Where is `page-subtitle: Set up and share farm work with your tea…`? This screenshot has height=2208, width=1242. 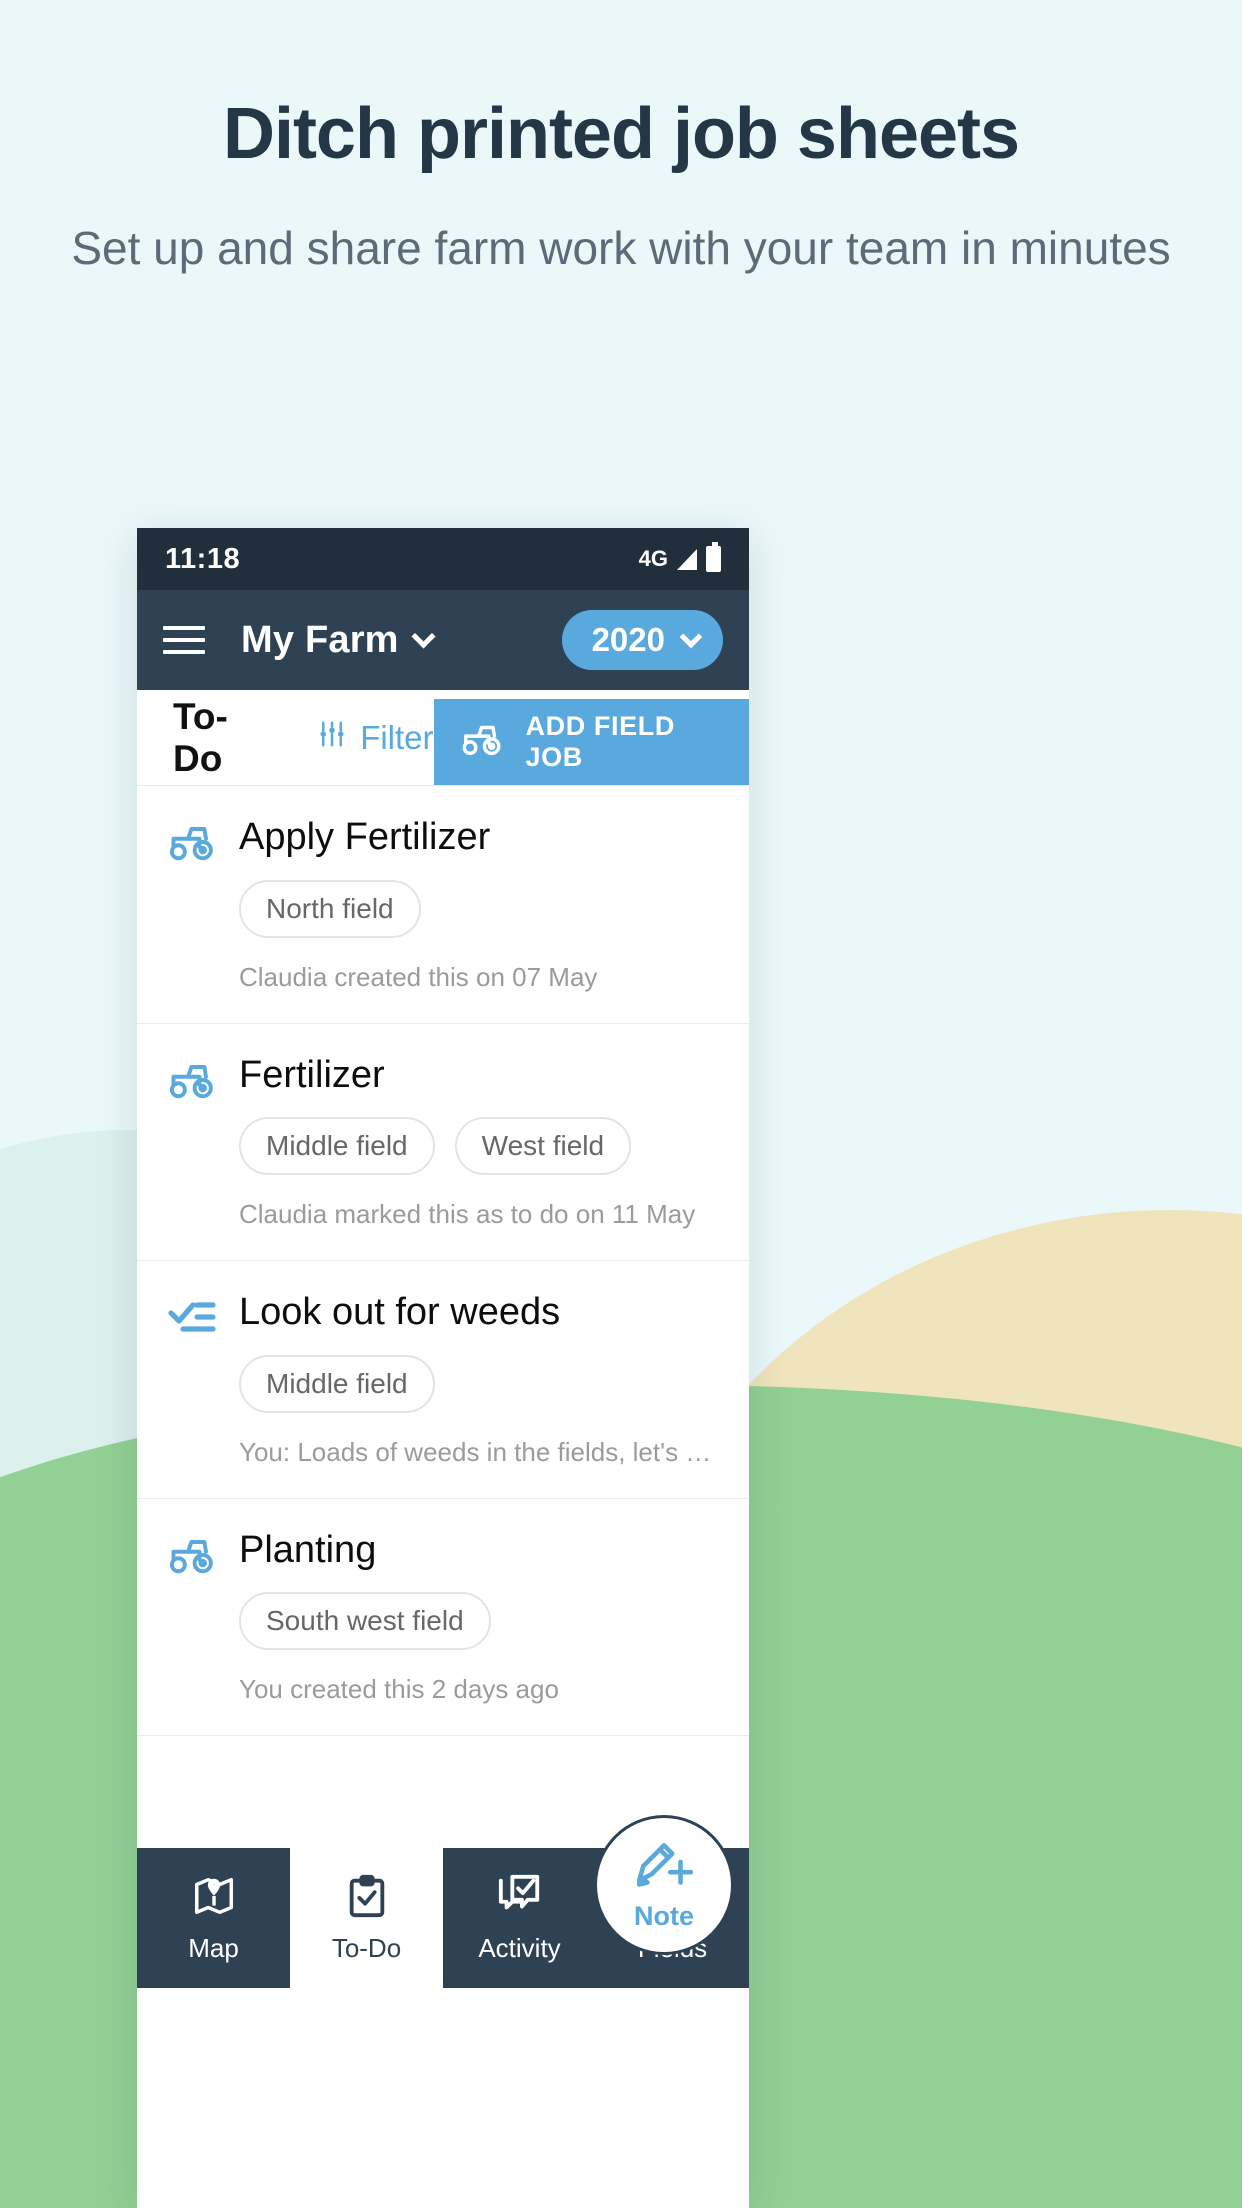 page-subtitle: Set up and share farm work with your tea… is located at coordinates (621, 248).